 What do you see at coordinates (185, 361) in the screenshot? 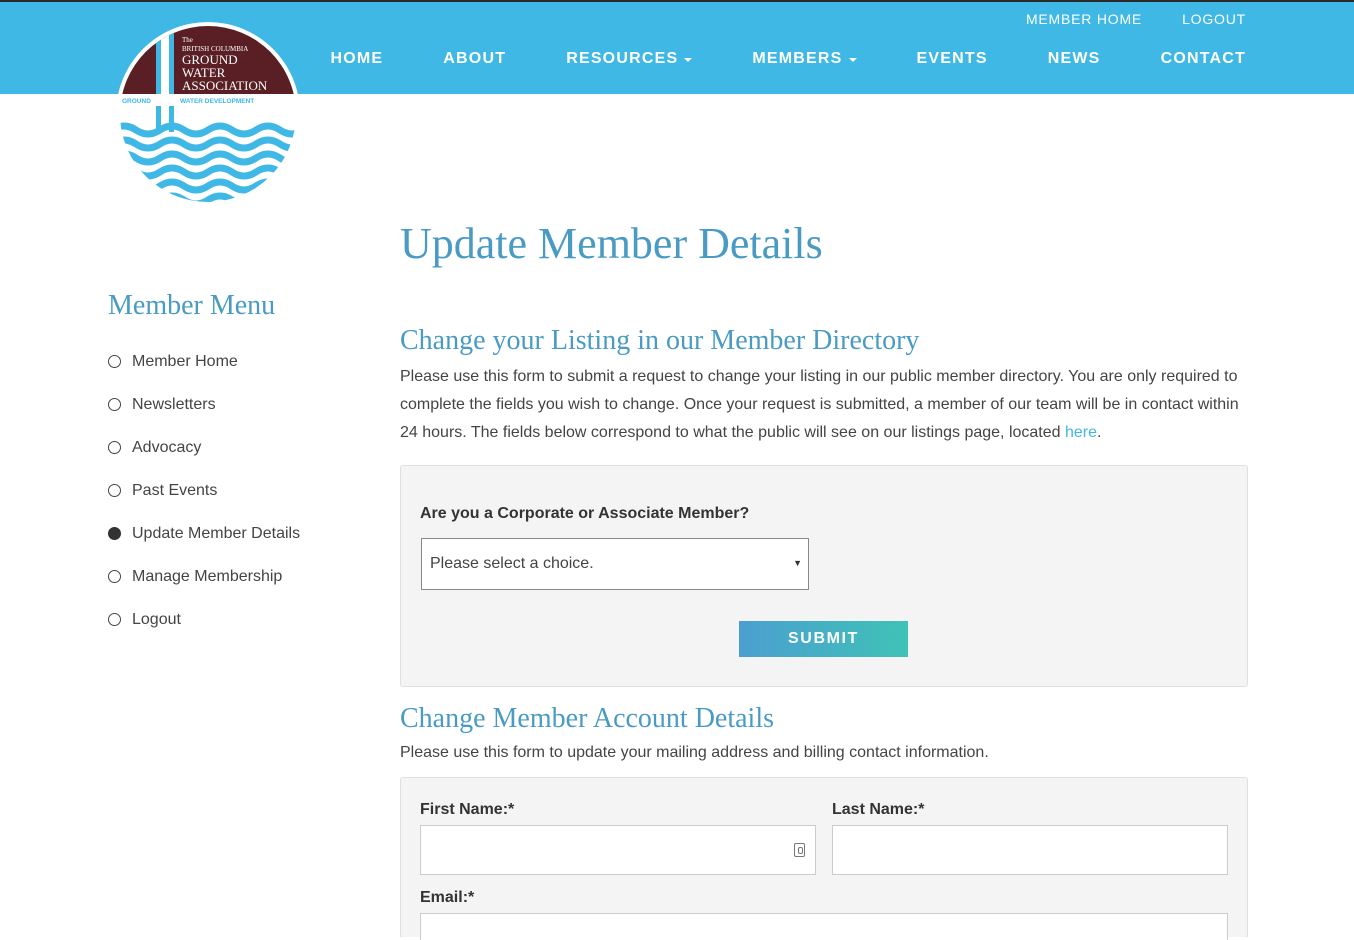
I see `sidebar-item-label: Member Home` at bounding box center [185, 361].